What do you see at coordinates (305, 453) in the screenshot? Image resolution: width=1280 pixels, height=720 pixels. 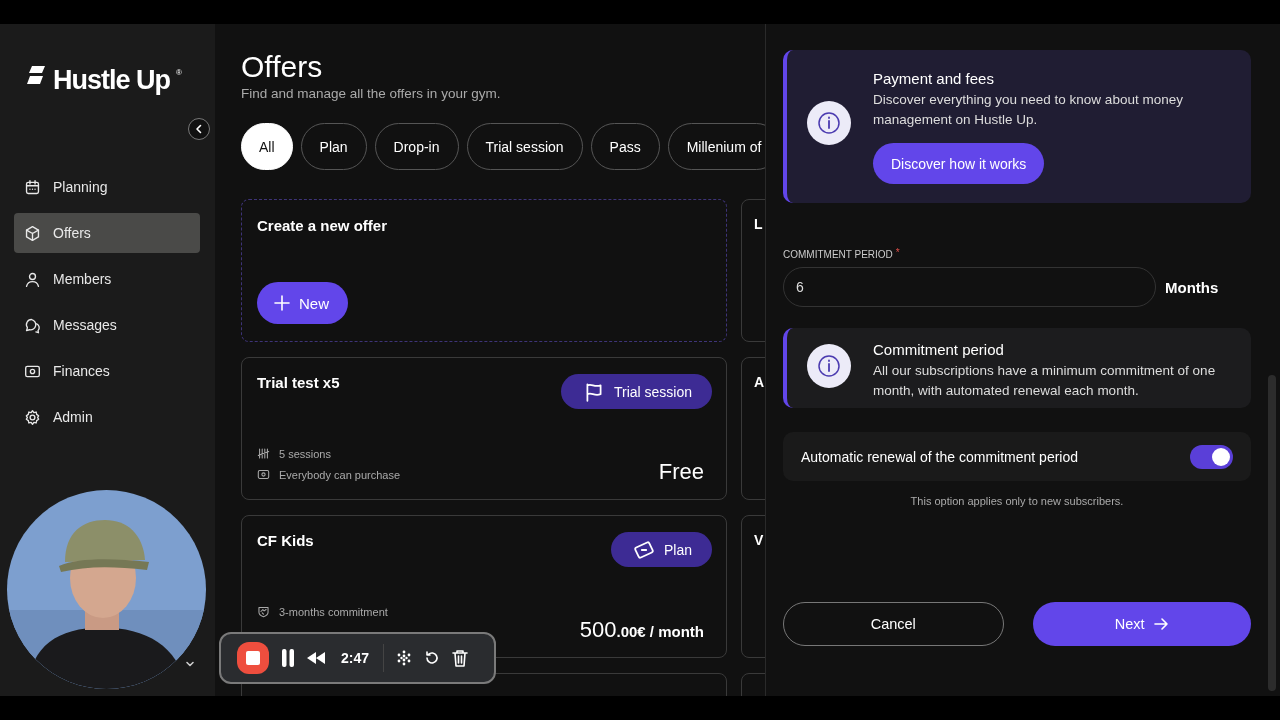 I see `offer-detail: 5 sessions` at bounding box center [305, 453].